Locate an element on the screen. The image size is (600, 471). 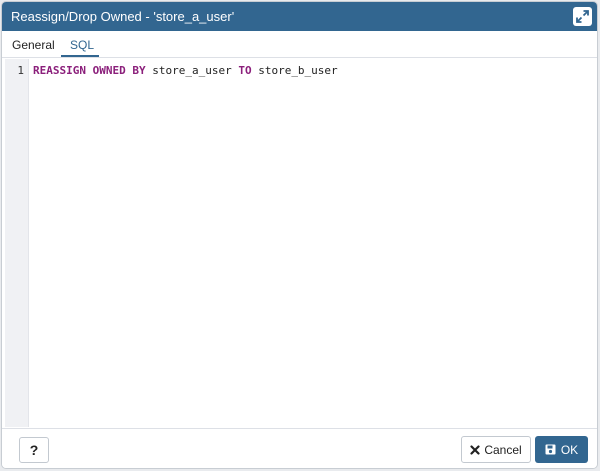
dialog-footer: ? Cancel OK is located at coordinates (299, 448).